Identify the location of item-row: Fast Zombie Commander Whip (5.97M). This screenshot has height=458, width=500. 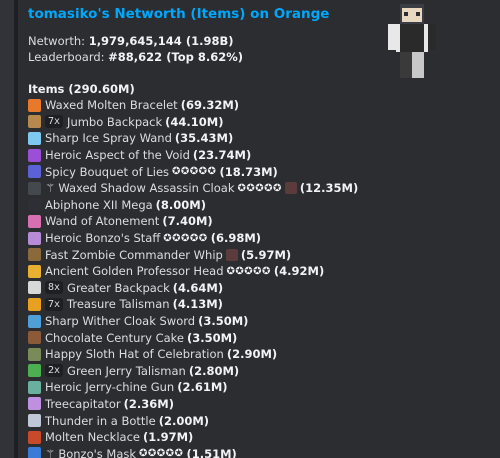
(263, 254).